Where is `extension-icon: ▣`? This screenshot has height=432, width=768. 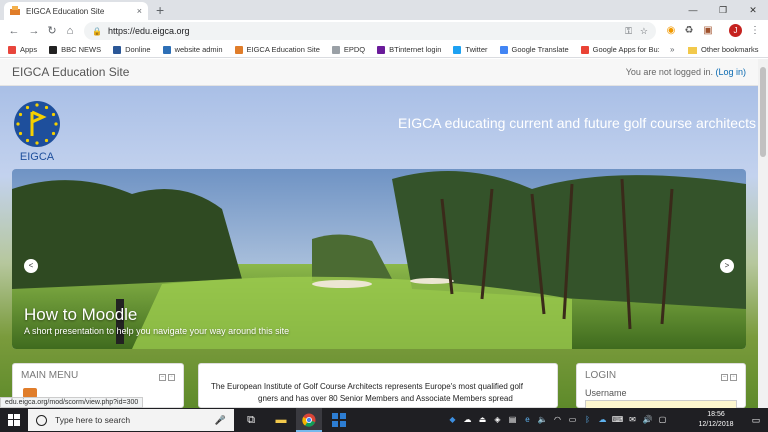
extension-icon: ▣ is located at coordinates (708, 31).